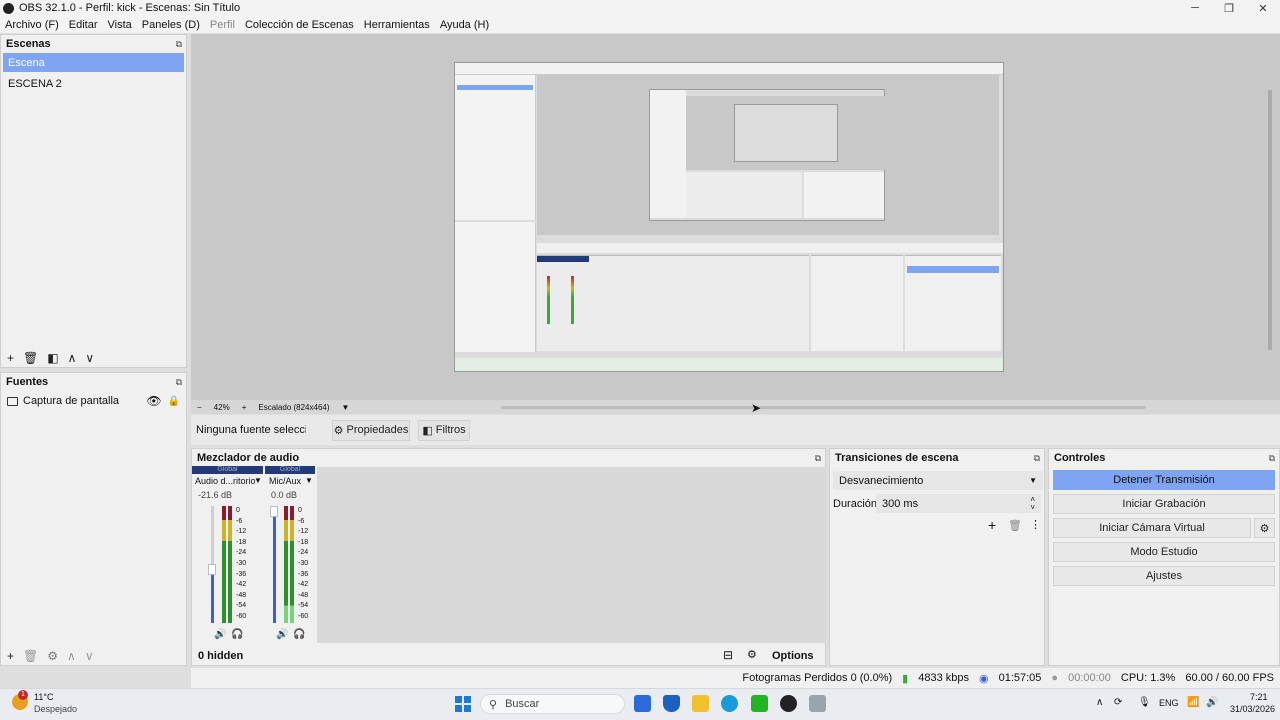  I want to click on tray-chevron-icon: ∧, so click(1099, 702).